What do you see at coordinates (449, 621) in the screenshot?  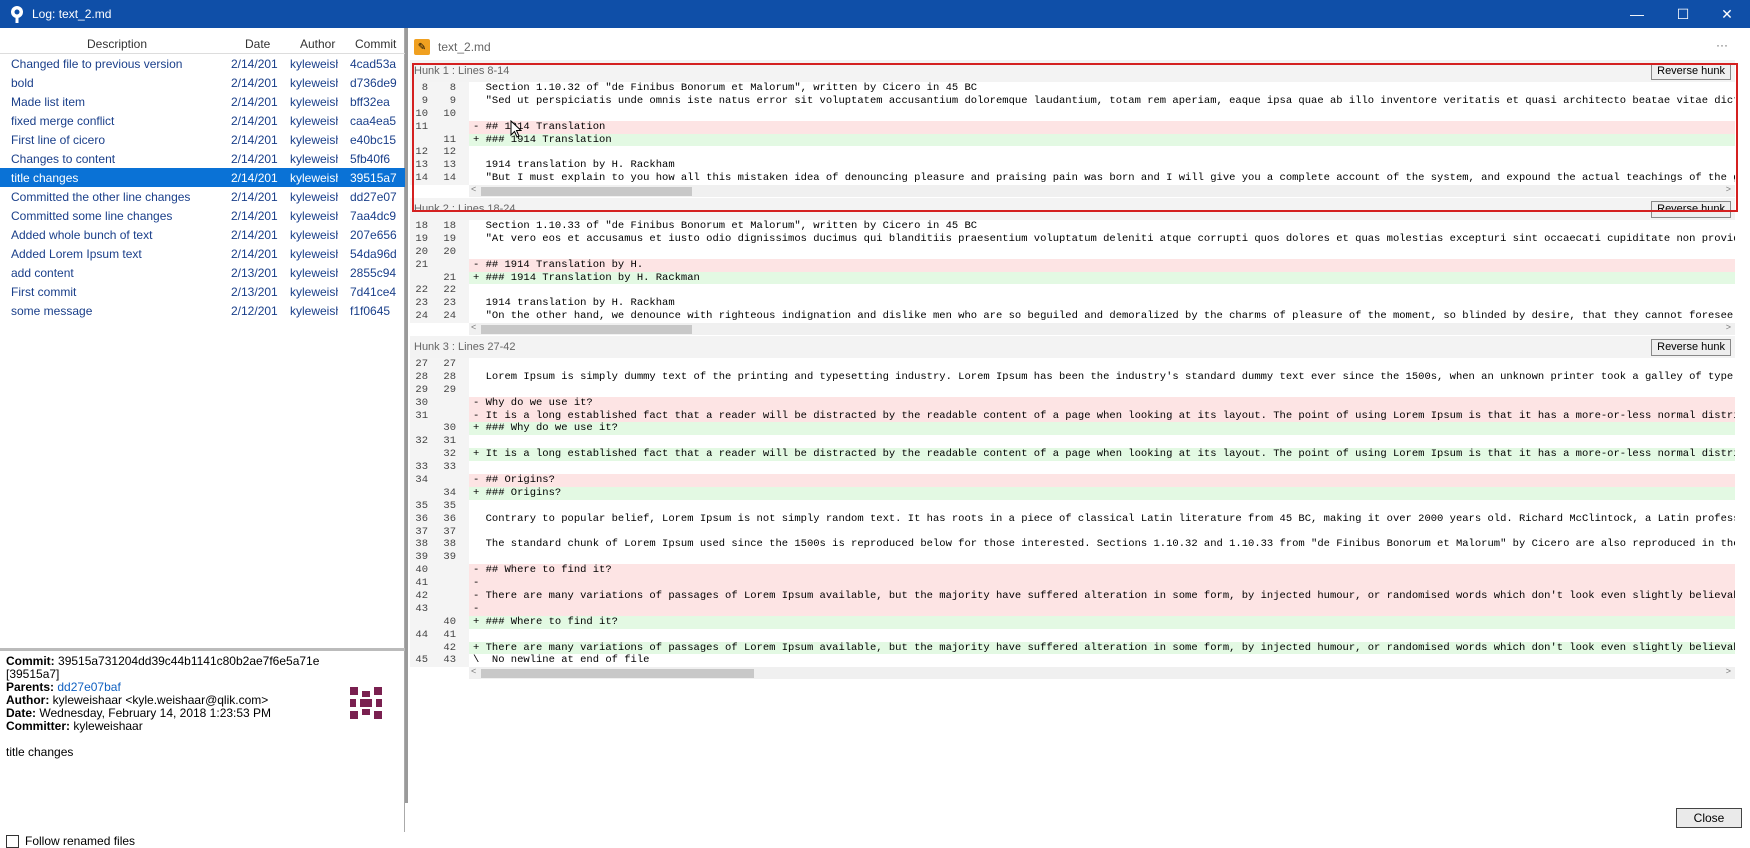 I see `new-line-number: 40` at bounding box center [449, 621].